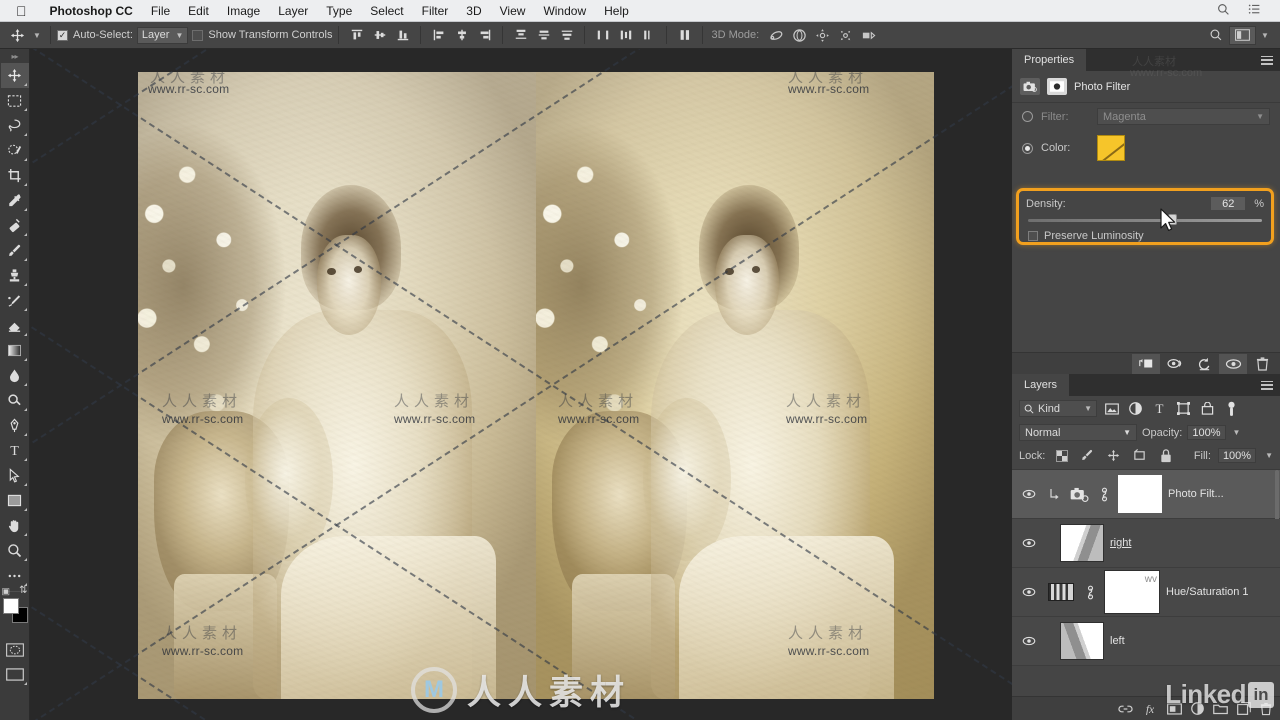  What do you see at coordinates (1117, 641) in the screenshot?
I see `layer-name: left` at bounding box center [1117, 641].